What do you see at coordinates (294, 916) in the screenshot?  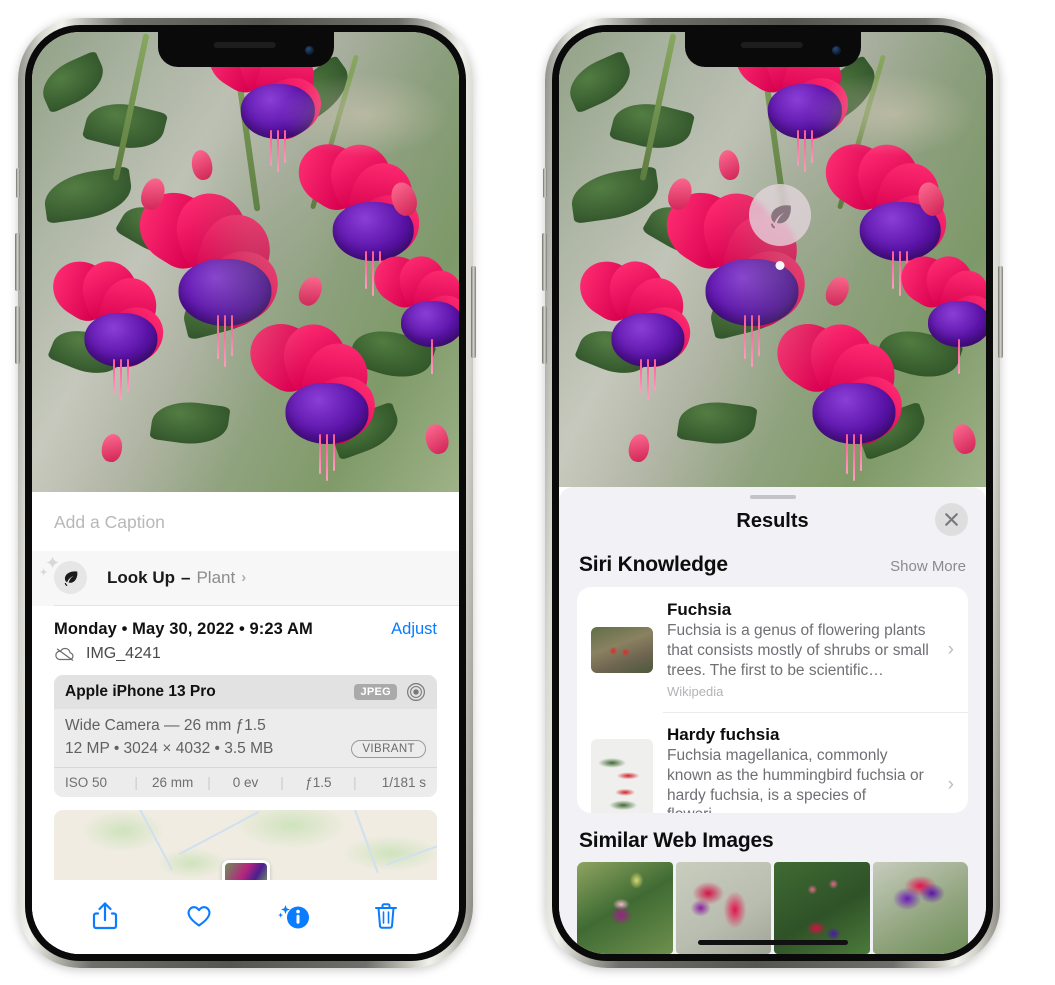 I see `info-button` at bounding box center [294, 916].